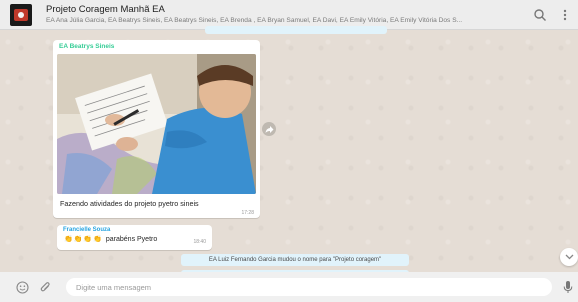 The image size is (578, 302). Describe the element at coordinates (540, 15) in the screenshot. I see `search-icon` at that location.